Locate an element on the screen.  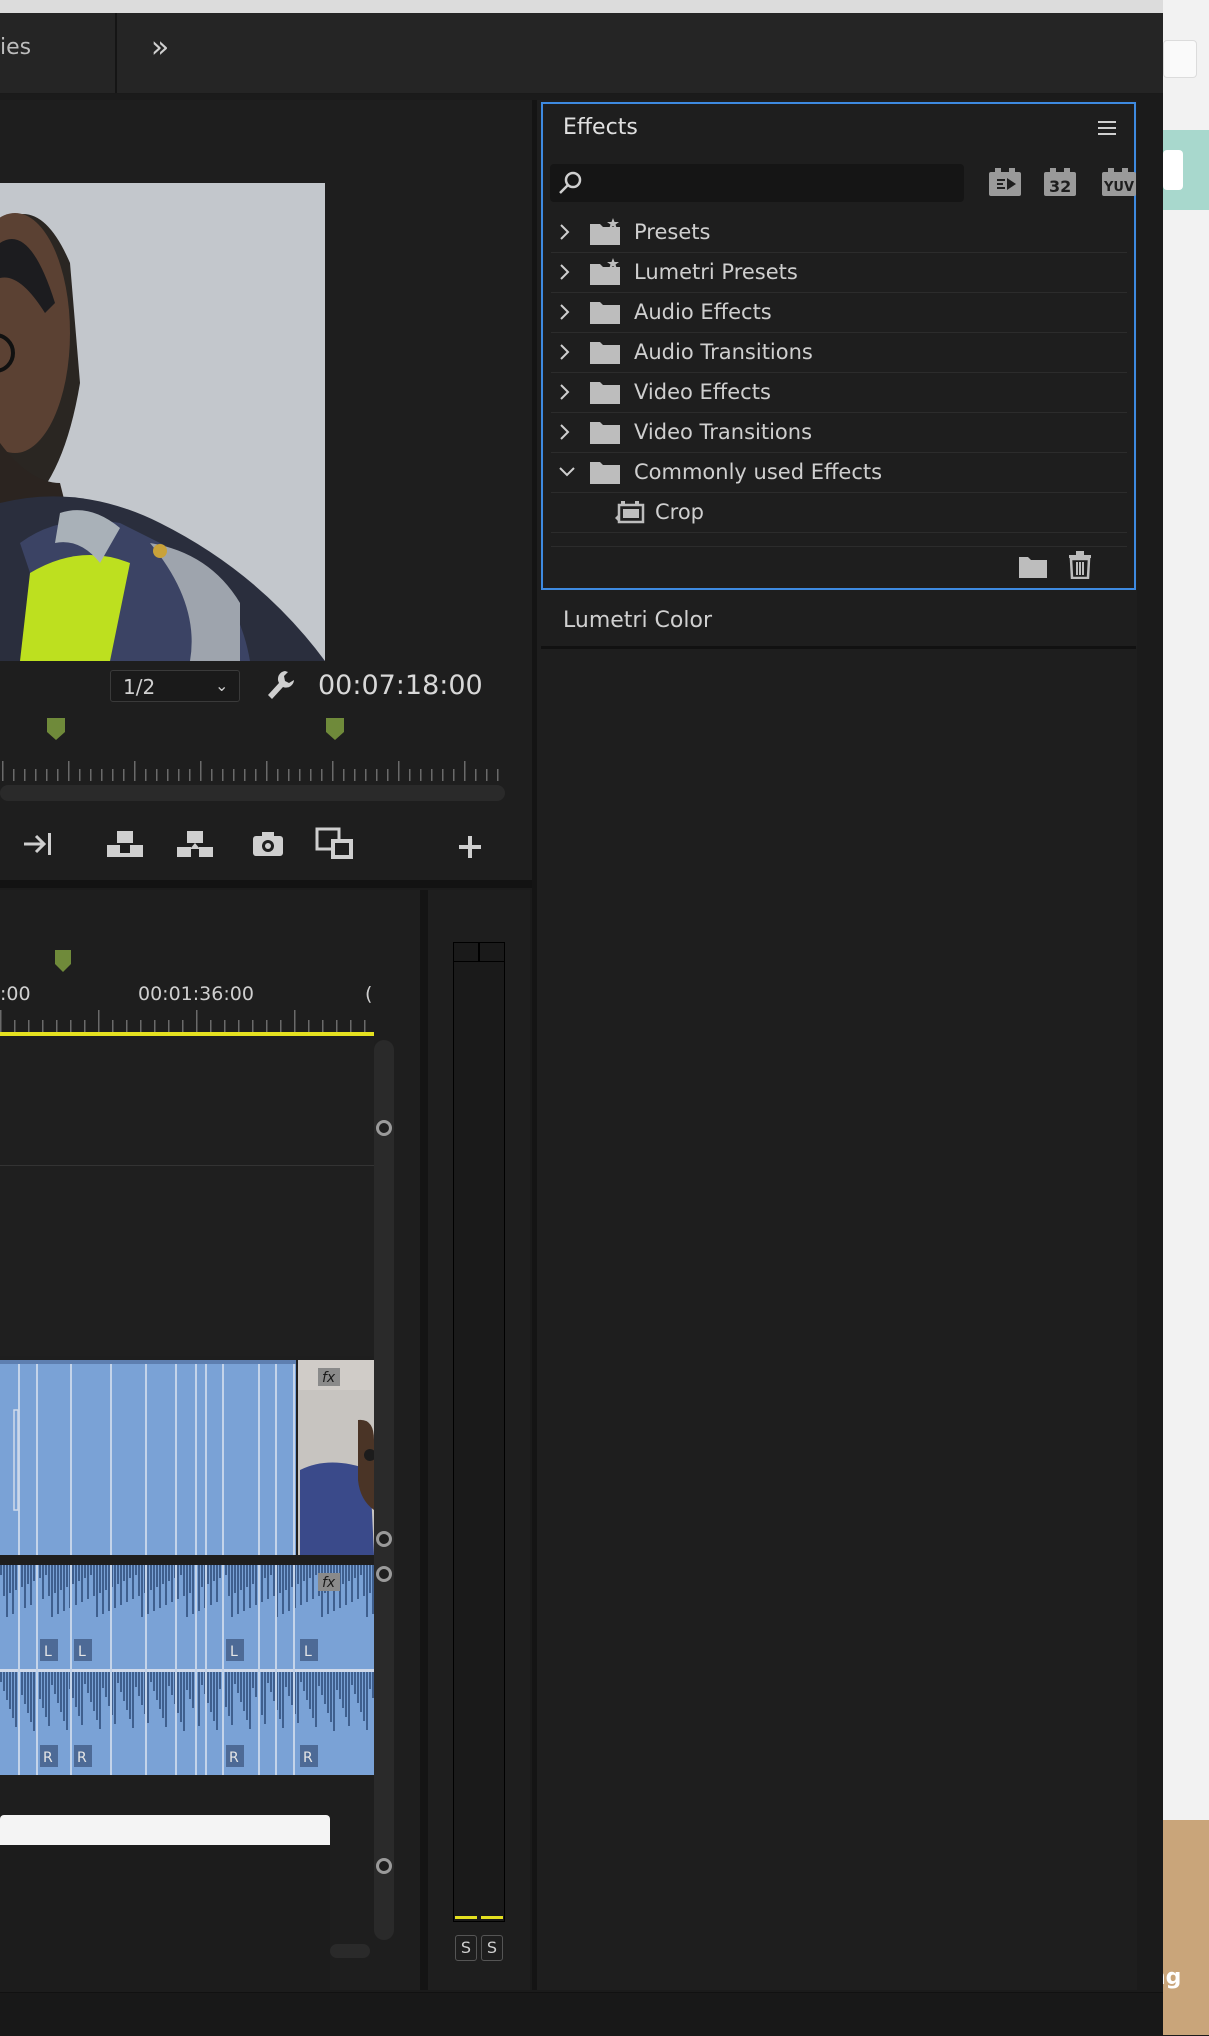
audio-track-clips: fx L R L R L R L R is located at coordinates (187, 1670).